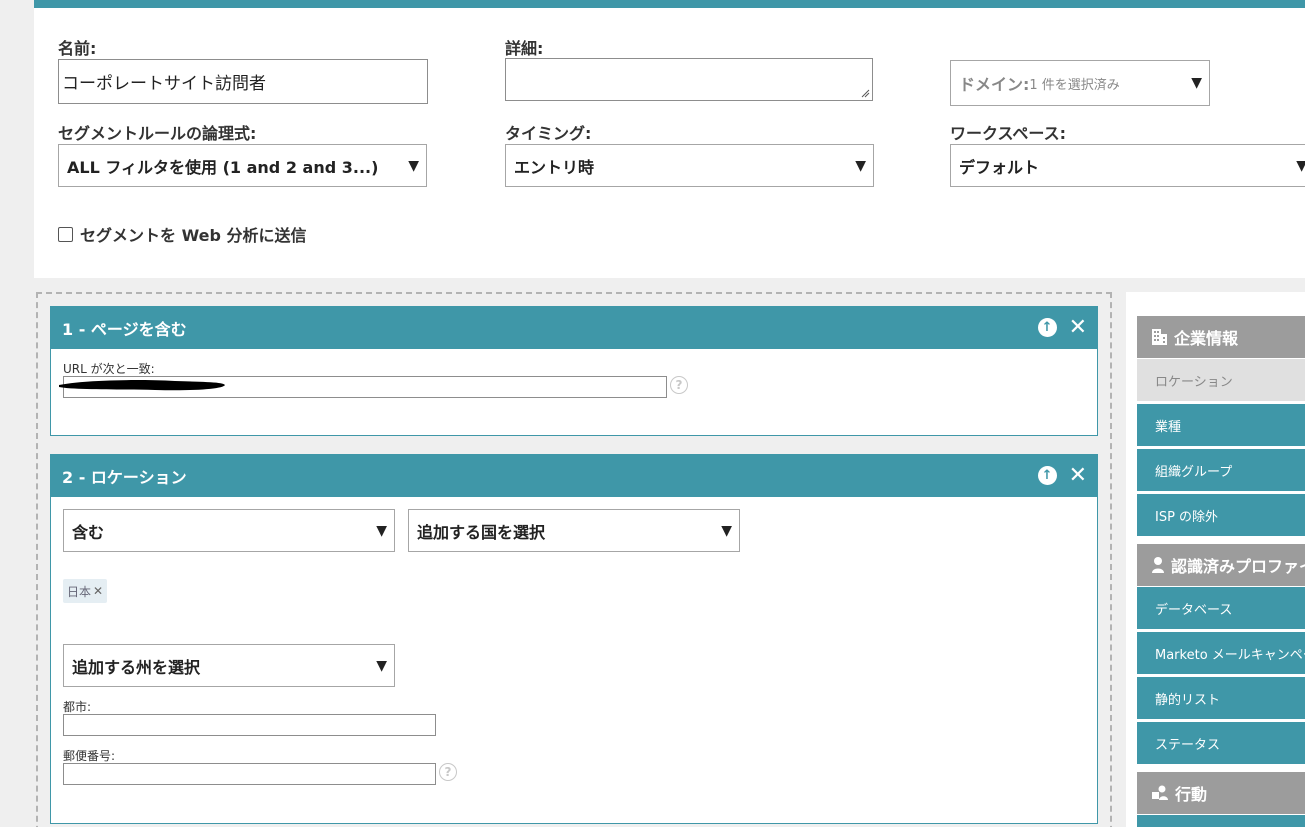  I want to click on domain-select: ドメイン: 1 件を選択済み ▼, so click(1080, 83).